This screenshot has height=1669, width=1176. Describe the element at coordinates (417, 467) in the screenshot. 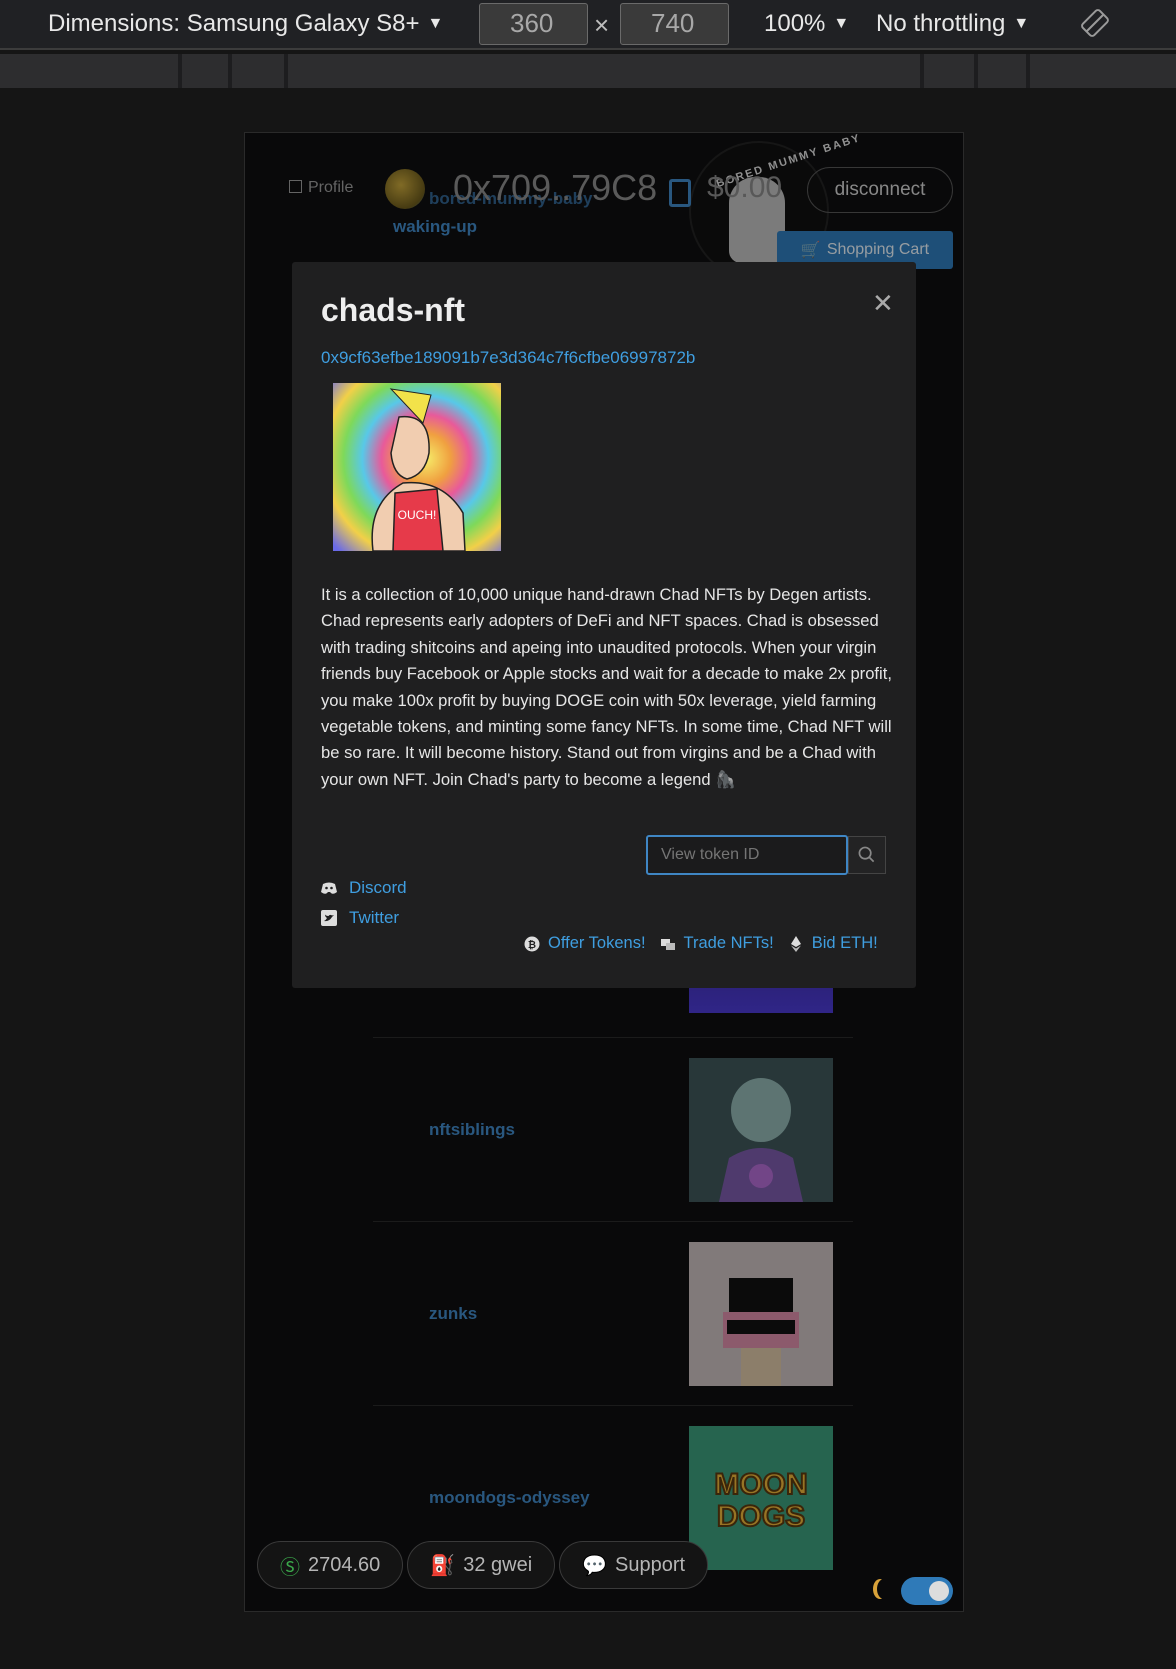

I see `collection-image: OUCH!` at that location.